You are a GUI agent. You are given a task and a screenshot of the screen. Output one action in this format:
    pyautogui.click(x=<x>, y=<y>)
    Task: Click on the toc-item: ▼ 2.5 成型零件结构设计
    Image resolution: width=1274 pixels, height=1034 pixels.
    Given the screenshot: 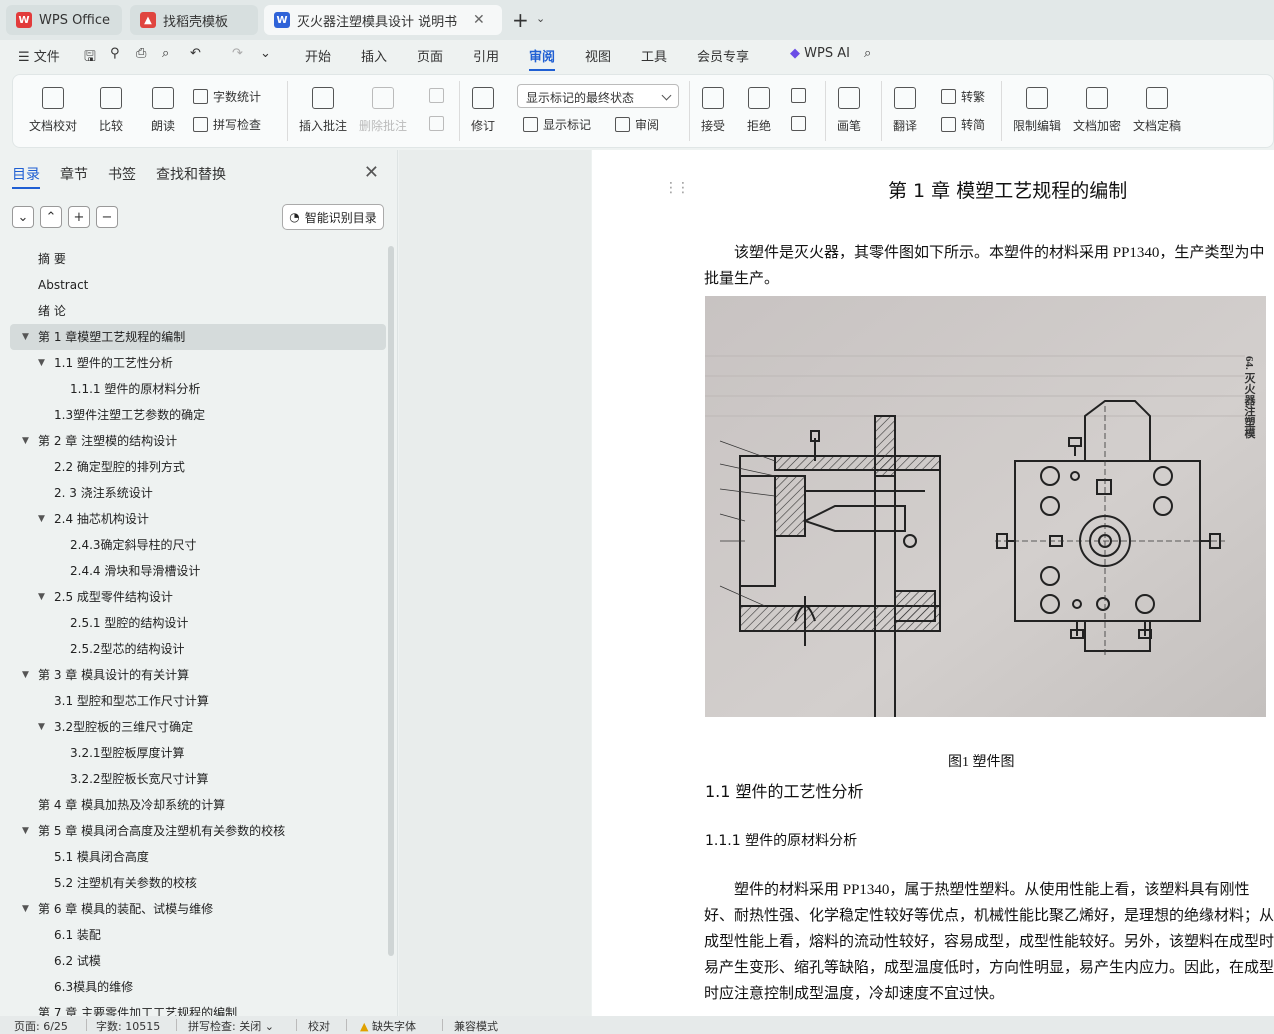 What is the action you would take?
    pyautogui.click(x=194, y=597)
    